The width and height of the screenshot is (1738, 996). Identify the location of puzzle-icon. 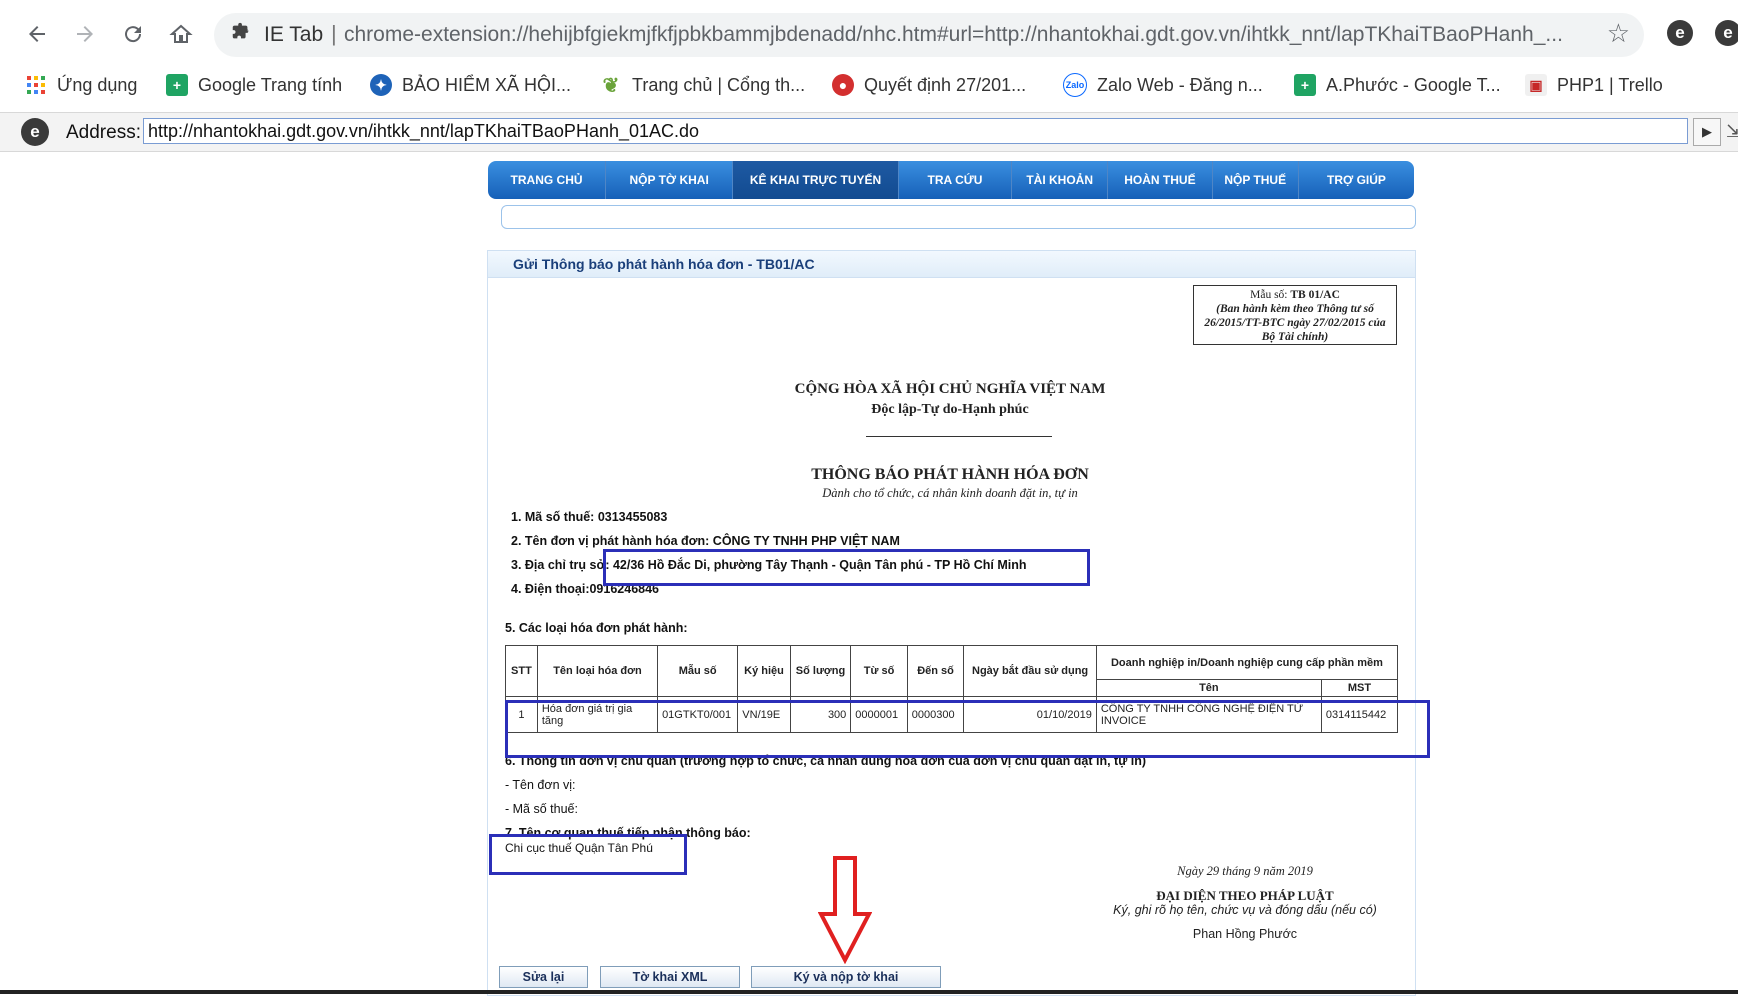
(241, 35).